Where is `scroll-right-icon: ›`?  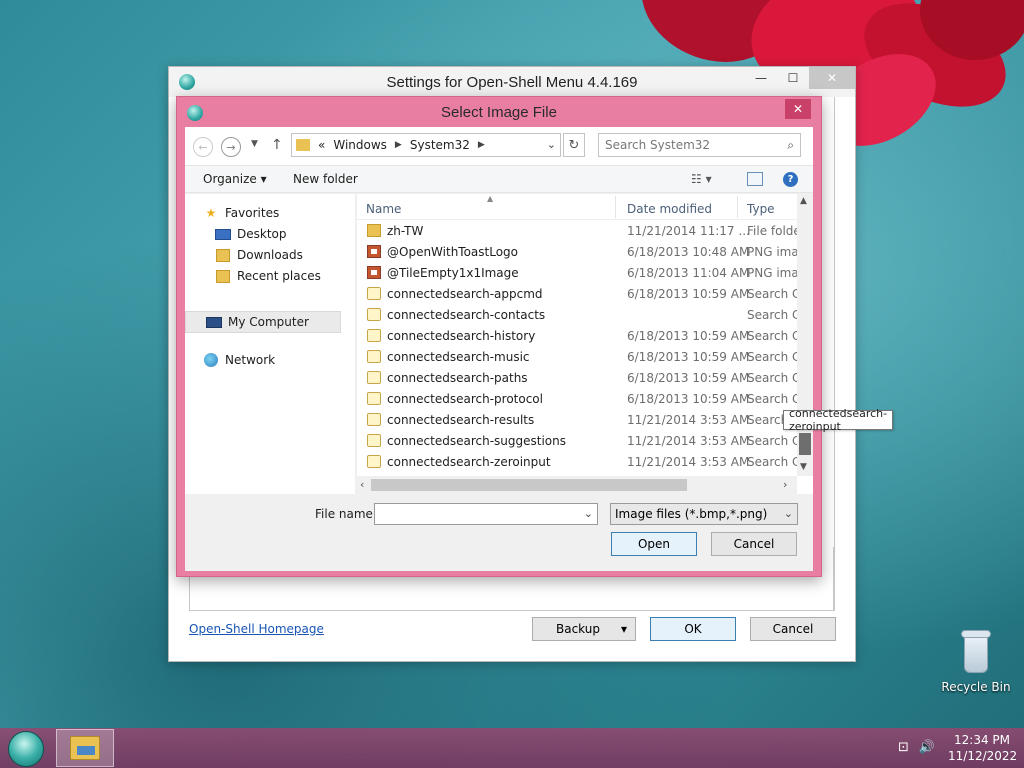 scroll-right-icon: › is located at coordinates (785, 484).